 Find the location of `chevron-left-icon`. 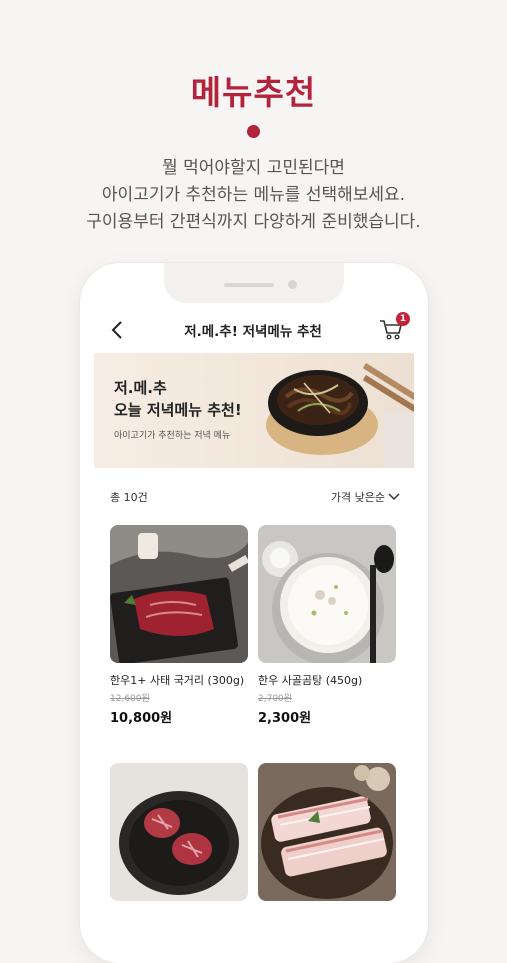

chevron-left-icon is located at coordinates (116, 330).